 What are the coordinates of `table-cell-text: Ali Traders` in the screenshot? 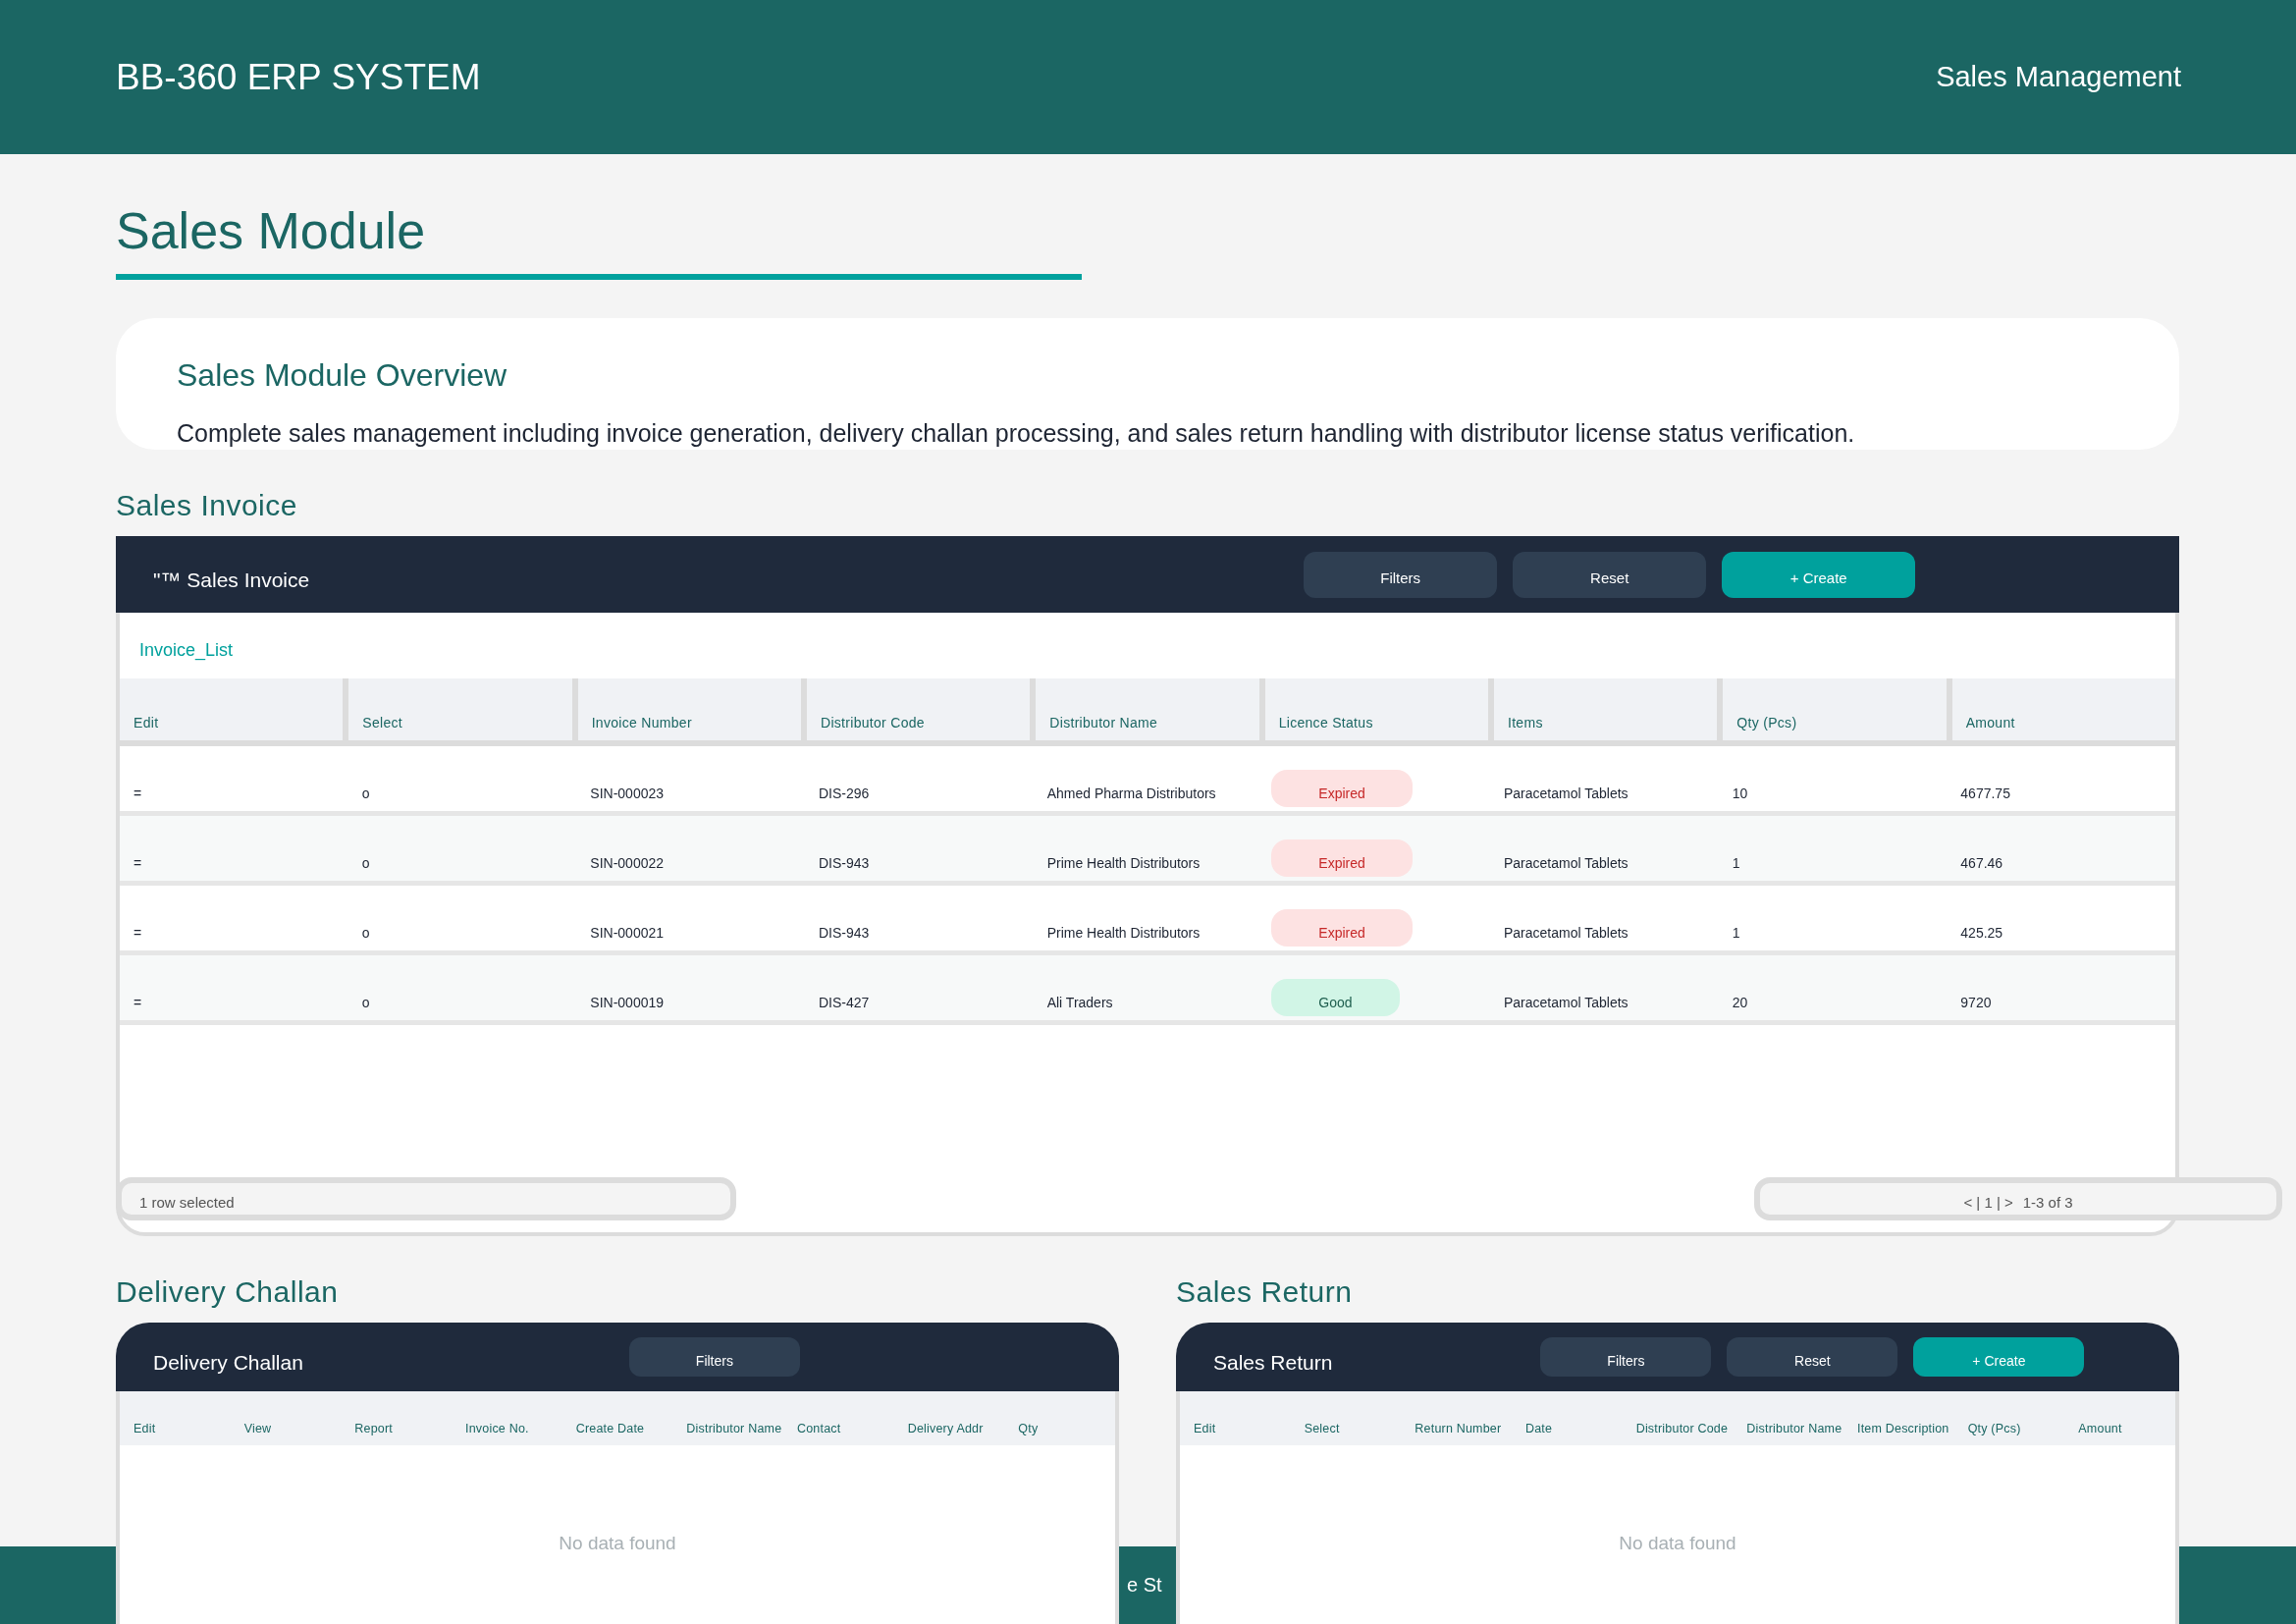 It's located at (1079, 1002).